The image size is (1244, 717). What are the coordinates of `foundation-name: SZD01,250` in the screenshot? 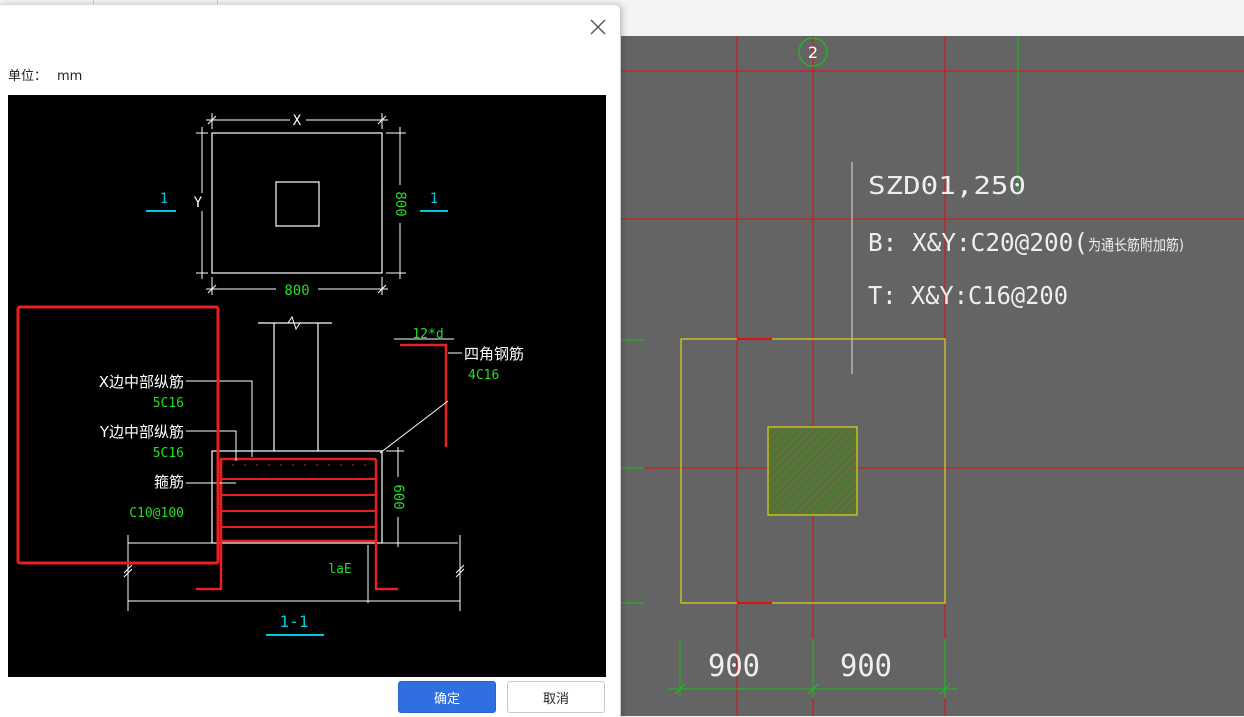 It's located at (947, 185).